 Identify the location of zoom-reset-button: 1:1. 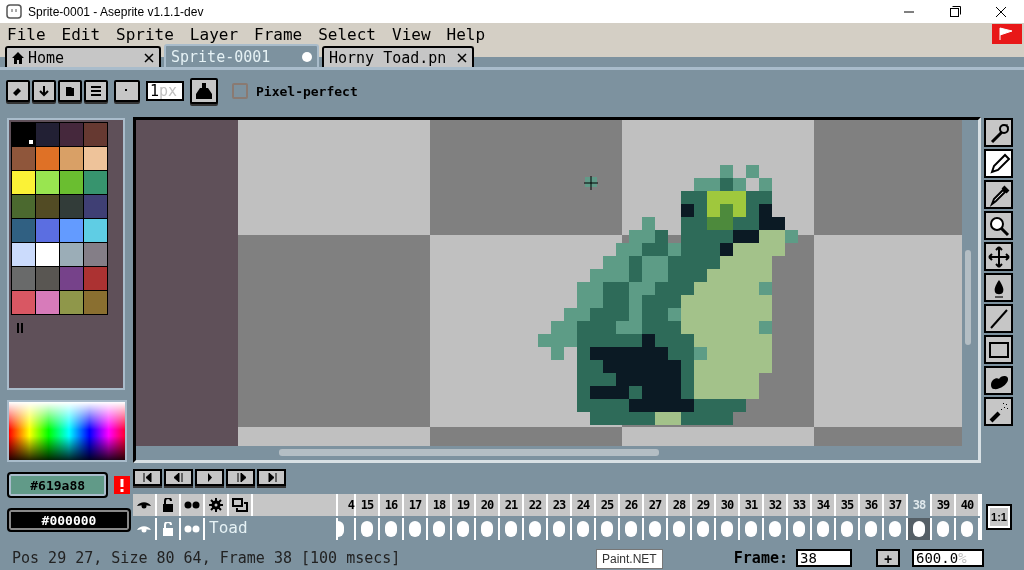
(999, 517).